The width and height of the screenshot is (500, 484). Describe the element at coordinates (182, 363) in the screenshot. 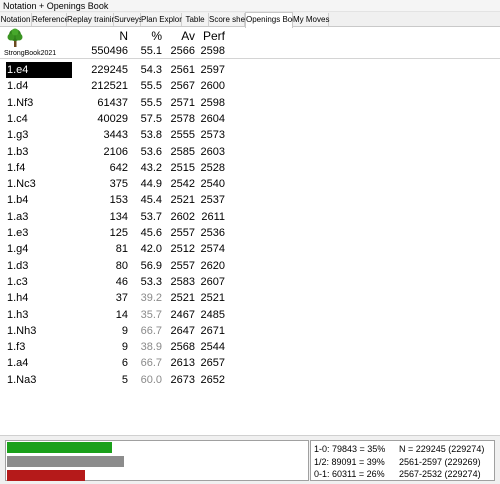

I see `avg-rating-cell: 2613` at that location.